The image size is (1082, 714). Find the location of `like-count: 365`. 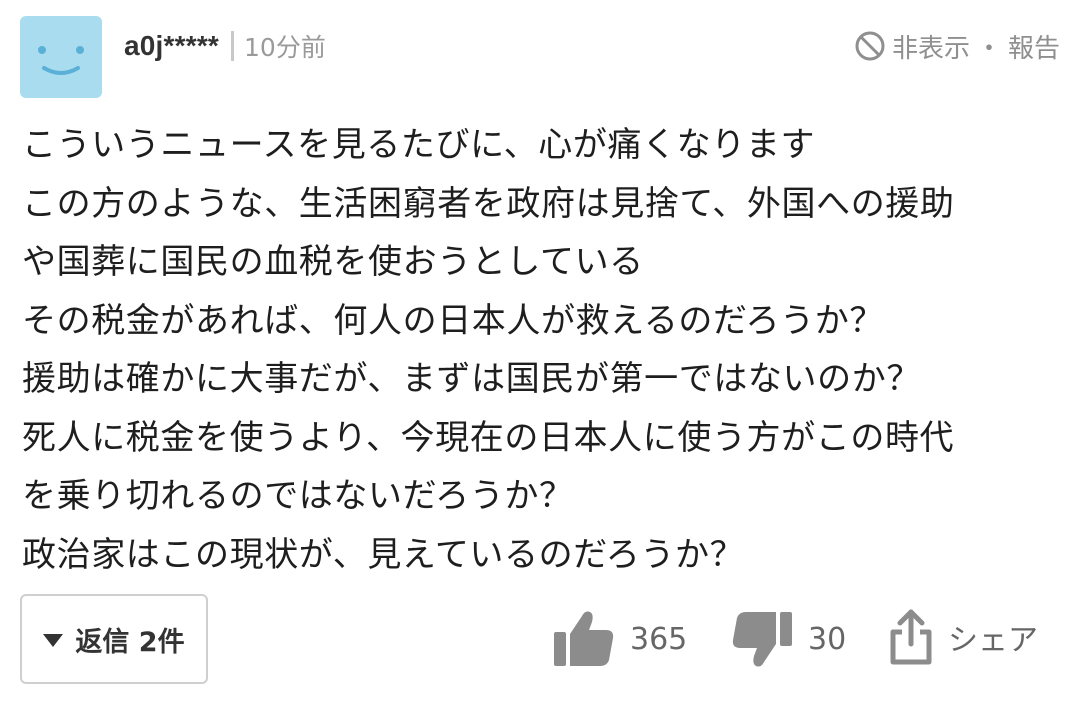

like-count: 365 is located at coordinates (659, 639).